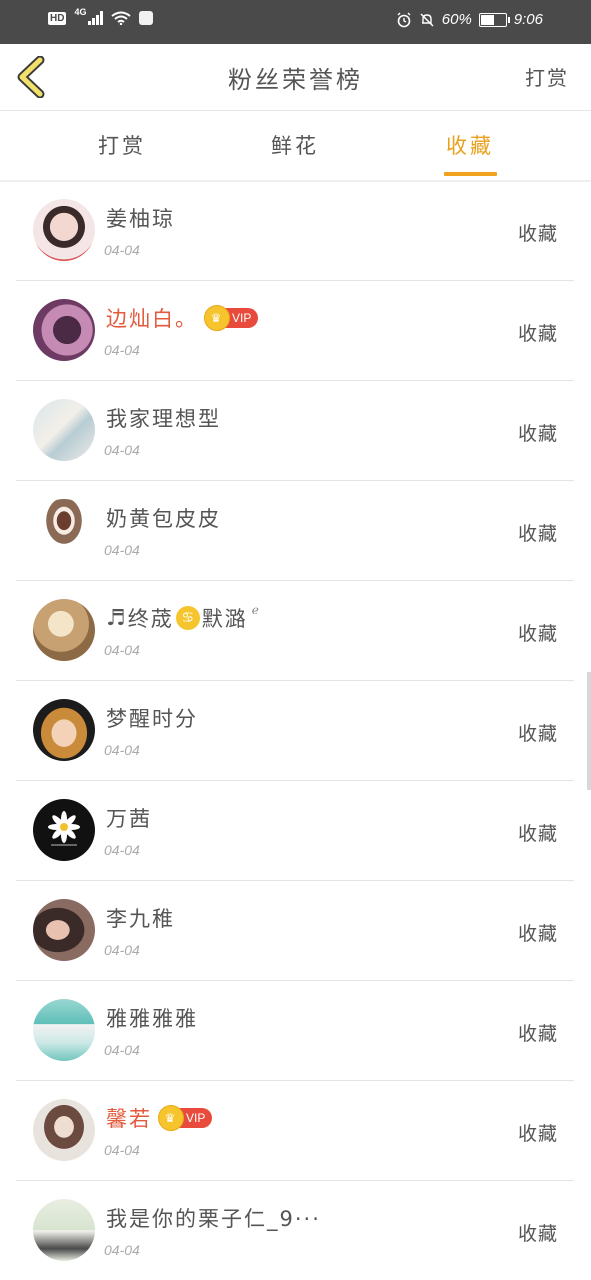  Describe the element at coordinates (295, 431) in the screenshot. I see `list-item: 我家理想型 04-04 收藏` at that location.